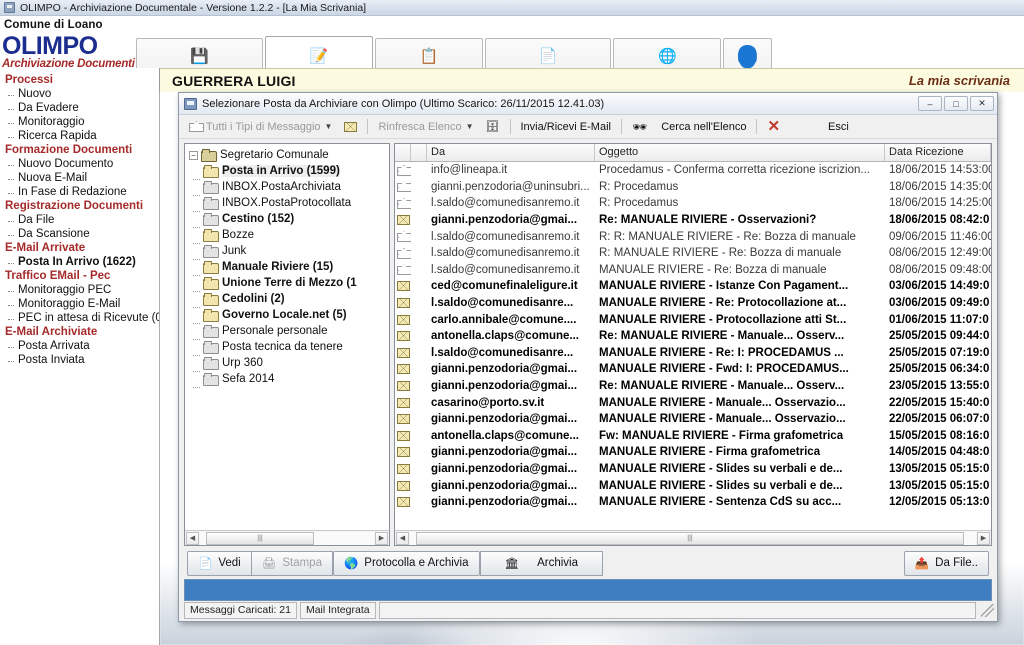 The height and width of the screenshot is (645, 1024). I want to click on archive-button: 🏛 Archivia, so click(541, 563).